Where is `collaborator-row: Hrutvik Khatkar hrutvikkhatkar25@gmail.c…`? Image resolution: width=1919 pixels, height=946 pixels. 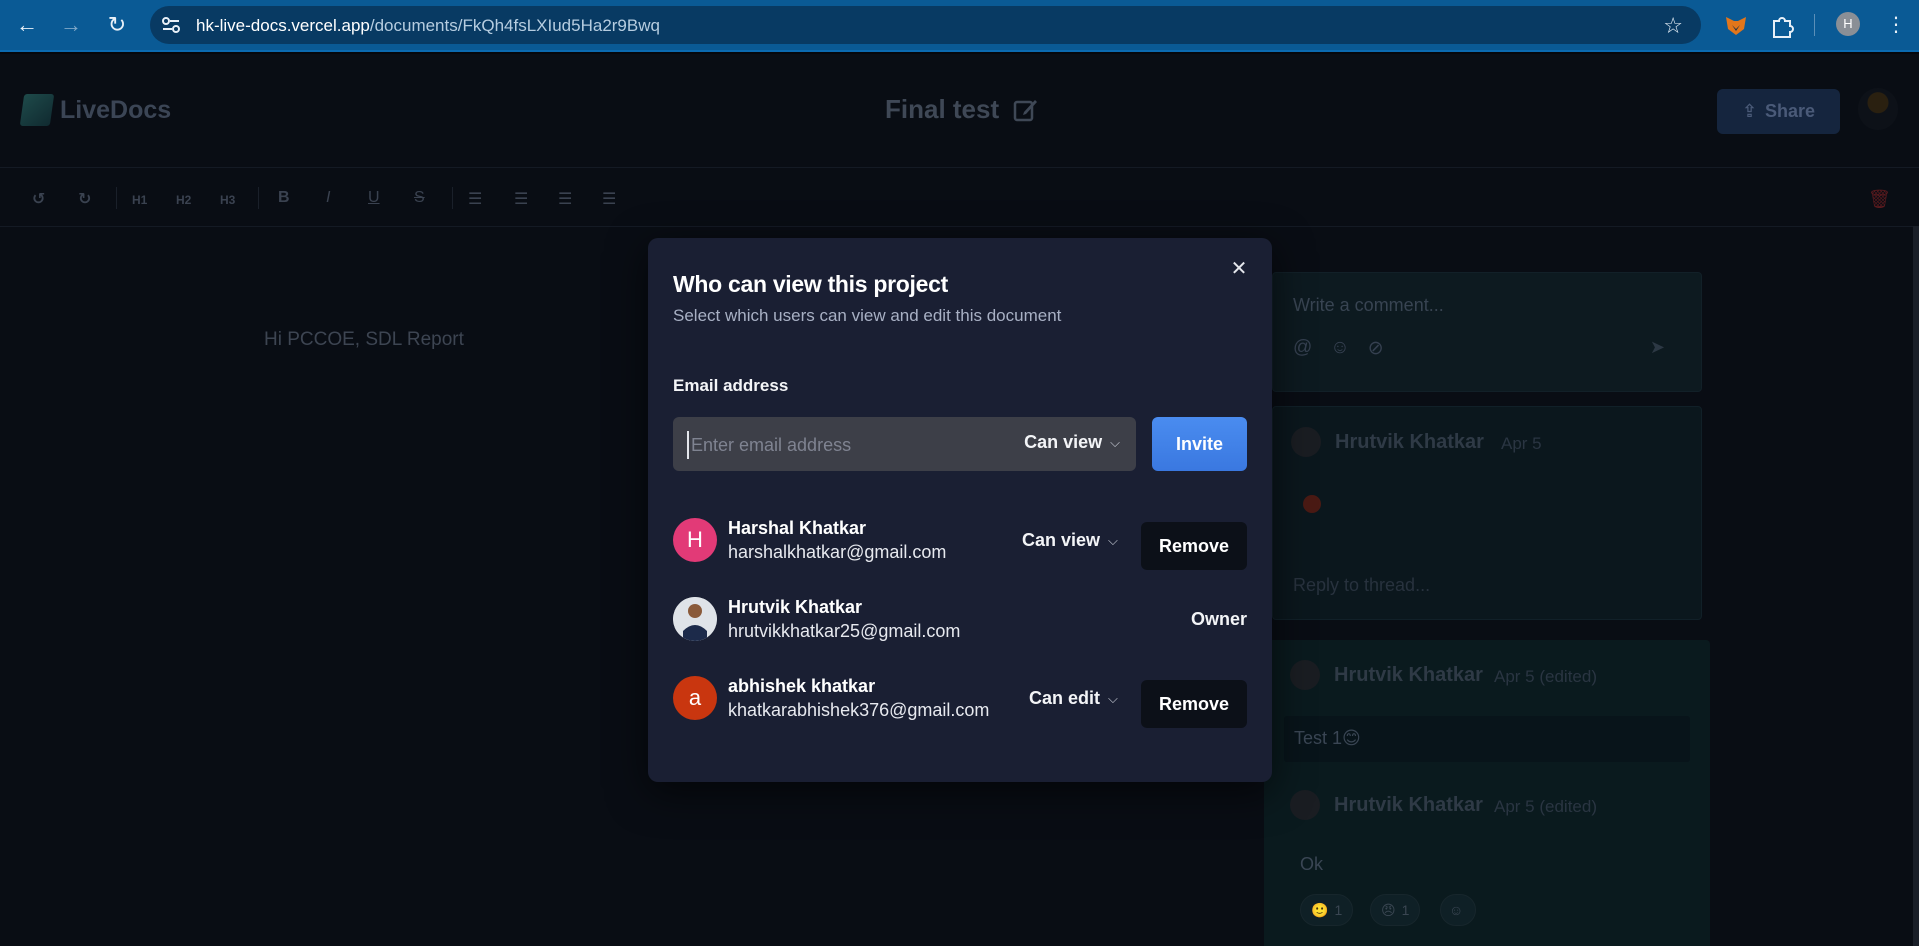 collaborator-row: Hrutvik Khatkar hrutvikkhatkar25@gmail.c… is located at coordinates (960, 617).